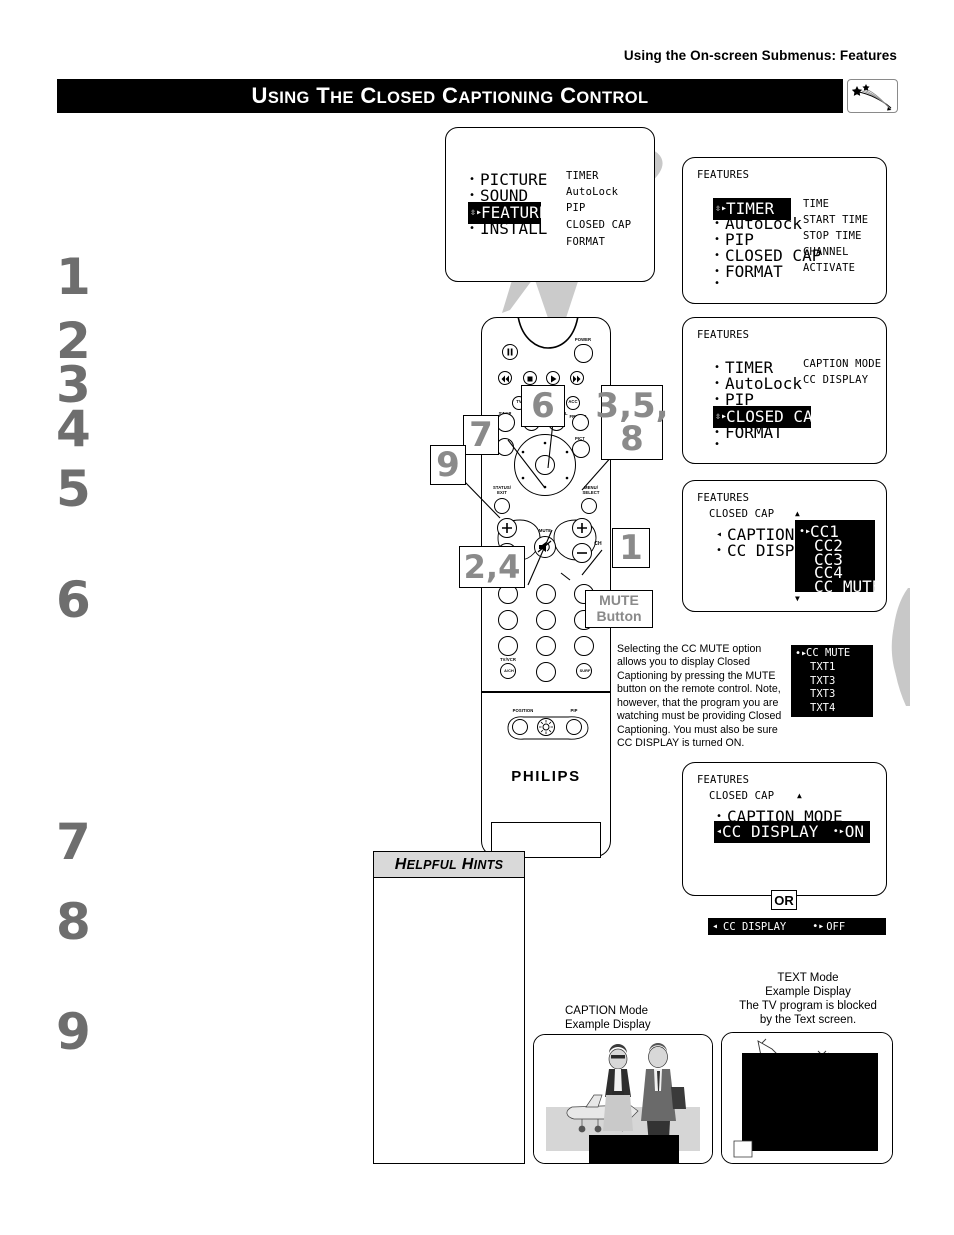  What do you see at coordinates (508, 228) in the screenshot?
I see `osd-item-install: • INSTALL` at bounding box center [508, 228].